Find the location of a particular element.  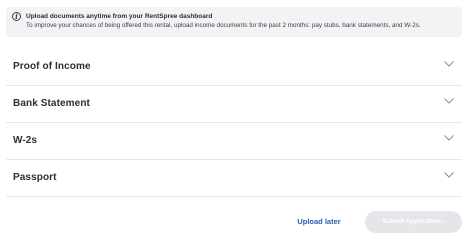

section-label: Bank Statement is located at coordinates (51, 103).